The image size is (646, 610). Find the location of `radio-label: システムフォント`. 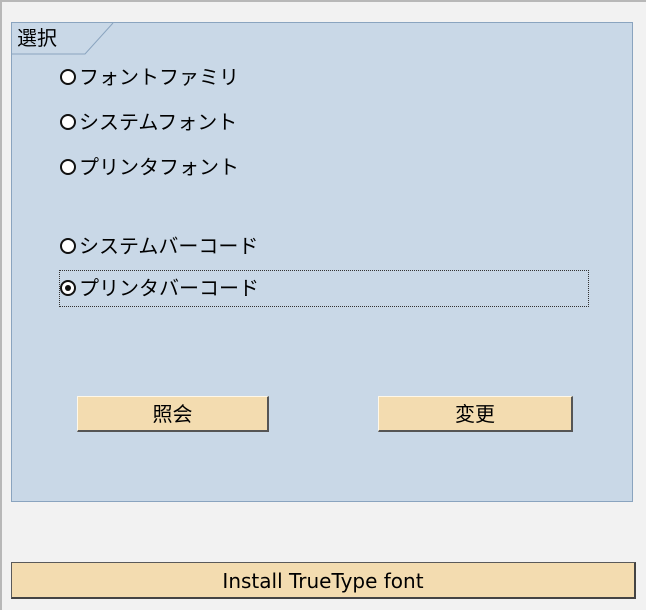

radio-label: システムフォント is located at coordinates (158, 122).